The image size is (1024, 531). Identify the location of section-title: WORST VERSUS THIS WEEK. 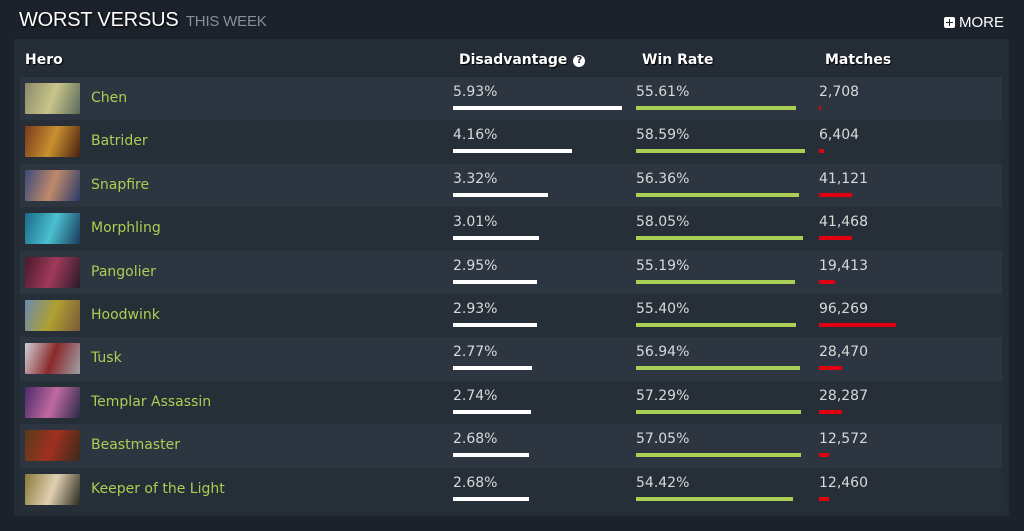
(143, 20).